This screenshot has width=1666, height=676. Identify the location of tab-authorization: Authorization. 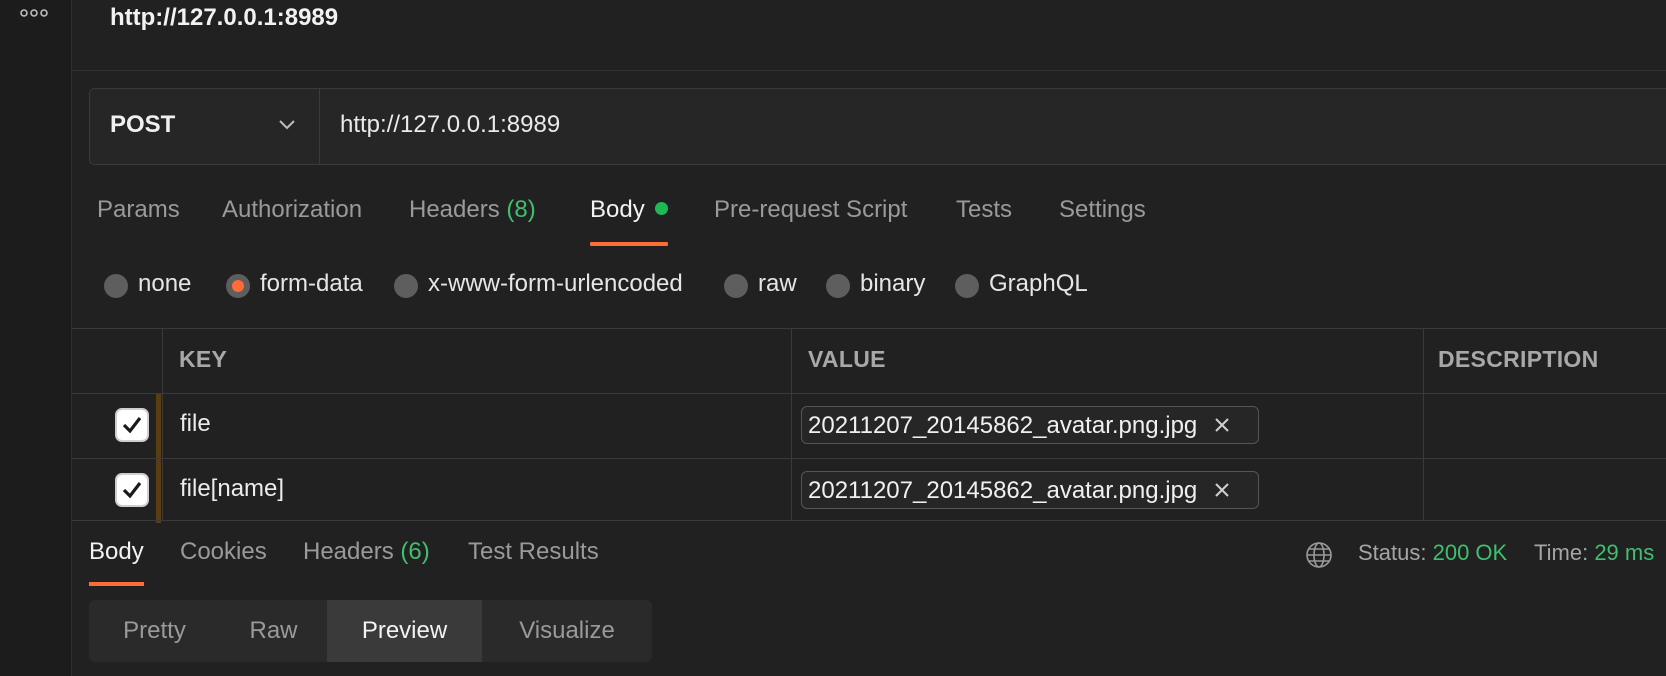
(292, 221).